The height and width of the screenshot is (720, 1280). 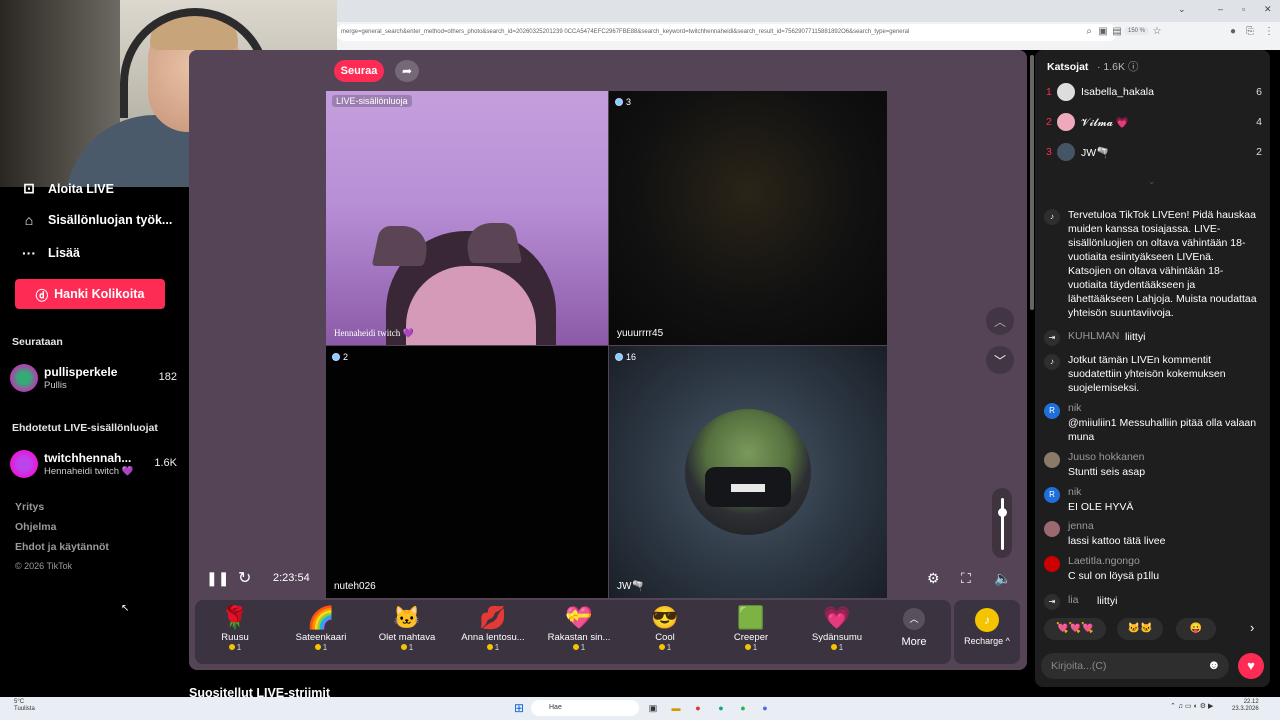 I want to click on gift-item: 🌈 Sateenkaari 1, so click(x=321, y=633).